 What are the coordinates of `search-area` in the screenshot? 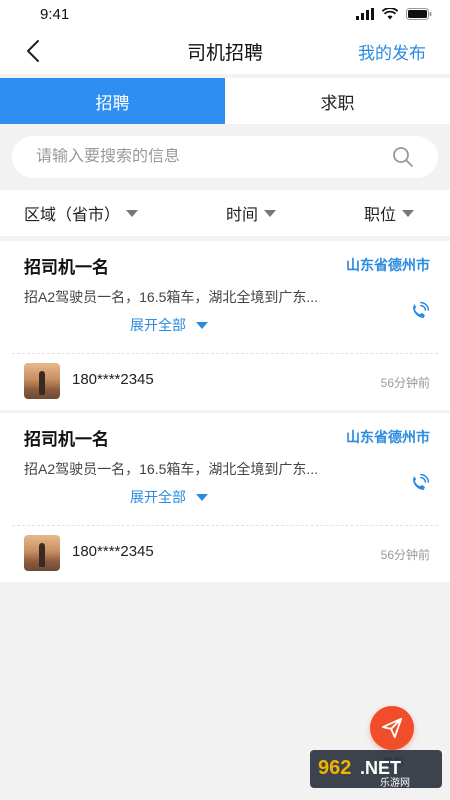 It's located at (225, 157).